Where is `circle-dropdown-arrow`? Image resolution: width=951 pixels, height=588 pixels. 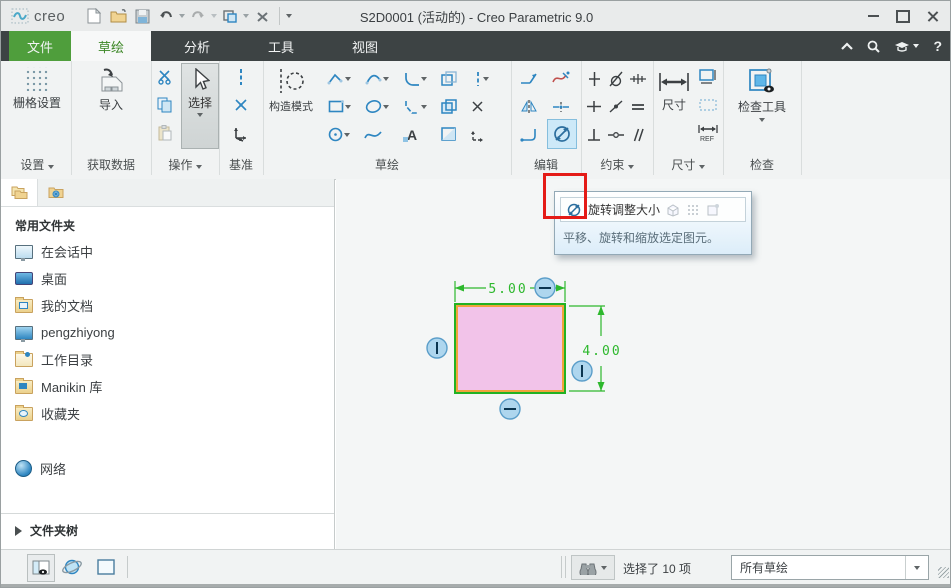
circle-dropdown-arrow is located at coordinates (347, 134).